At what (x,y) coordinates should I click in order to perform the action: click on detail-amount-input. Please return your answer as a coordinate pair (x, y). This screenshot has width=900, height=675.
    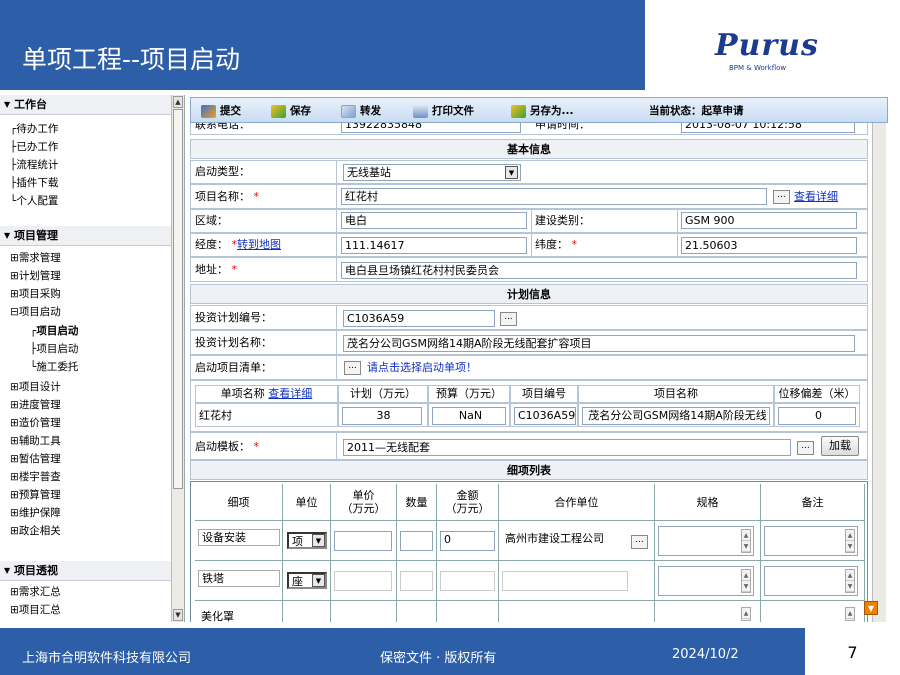
    Looking at the image, I should click on (467, 581).